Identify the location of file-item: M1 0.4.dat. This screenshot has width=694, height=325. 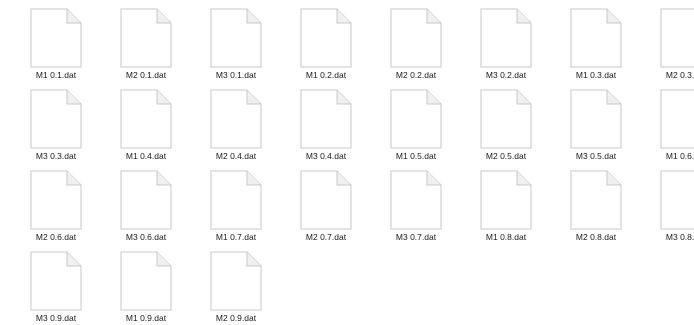
(141, 129).